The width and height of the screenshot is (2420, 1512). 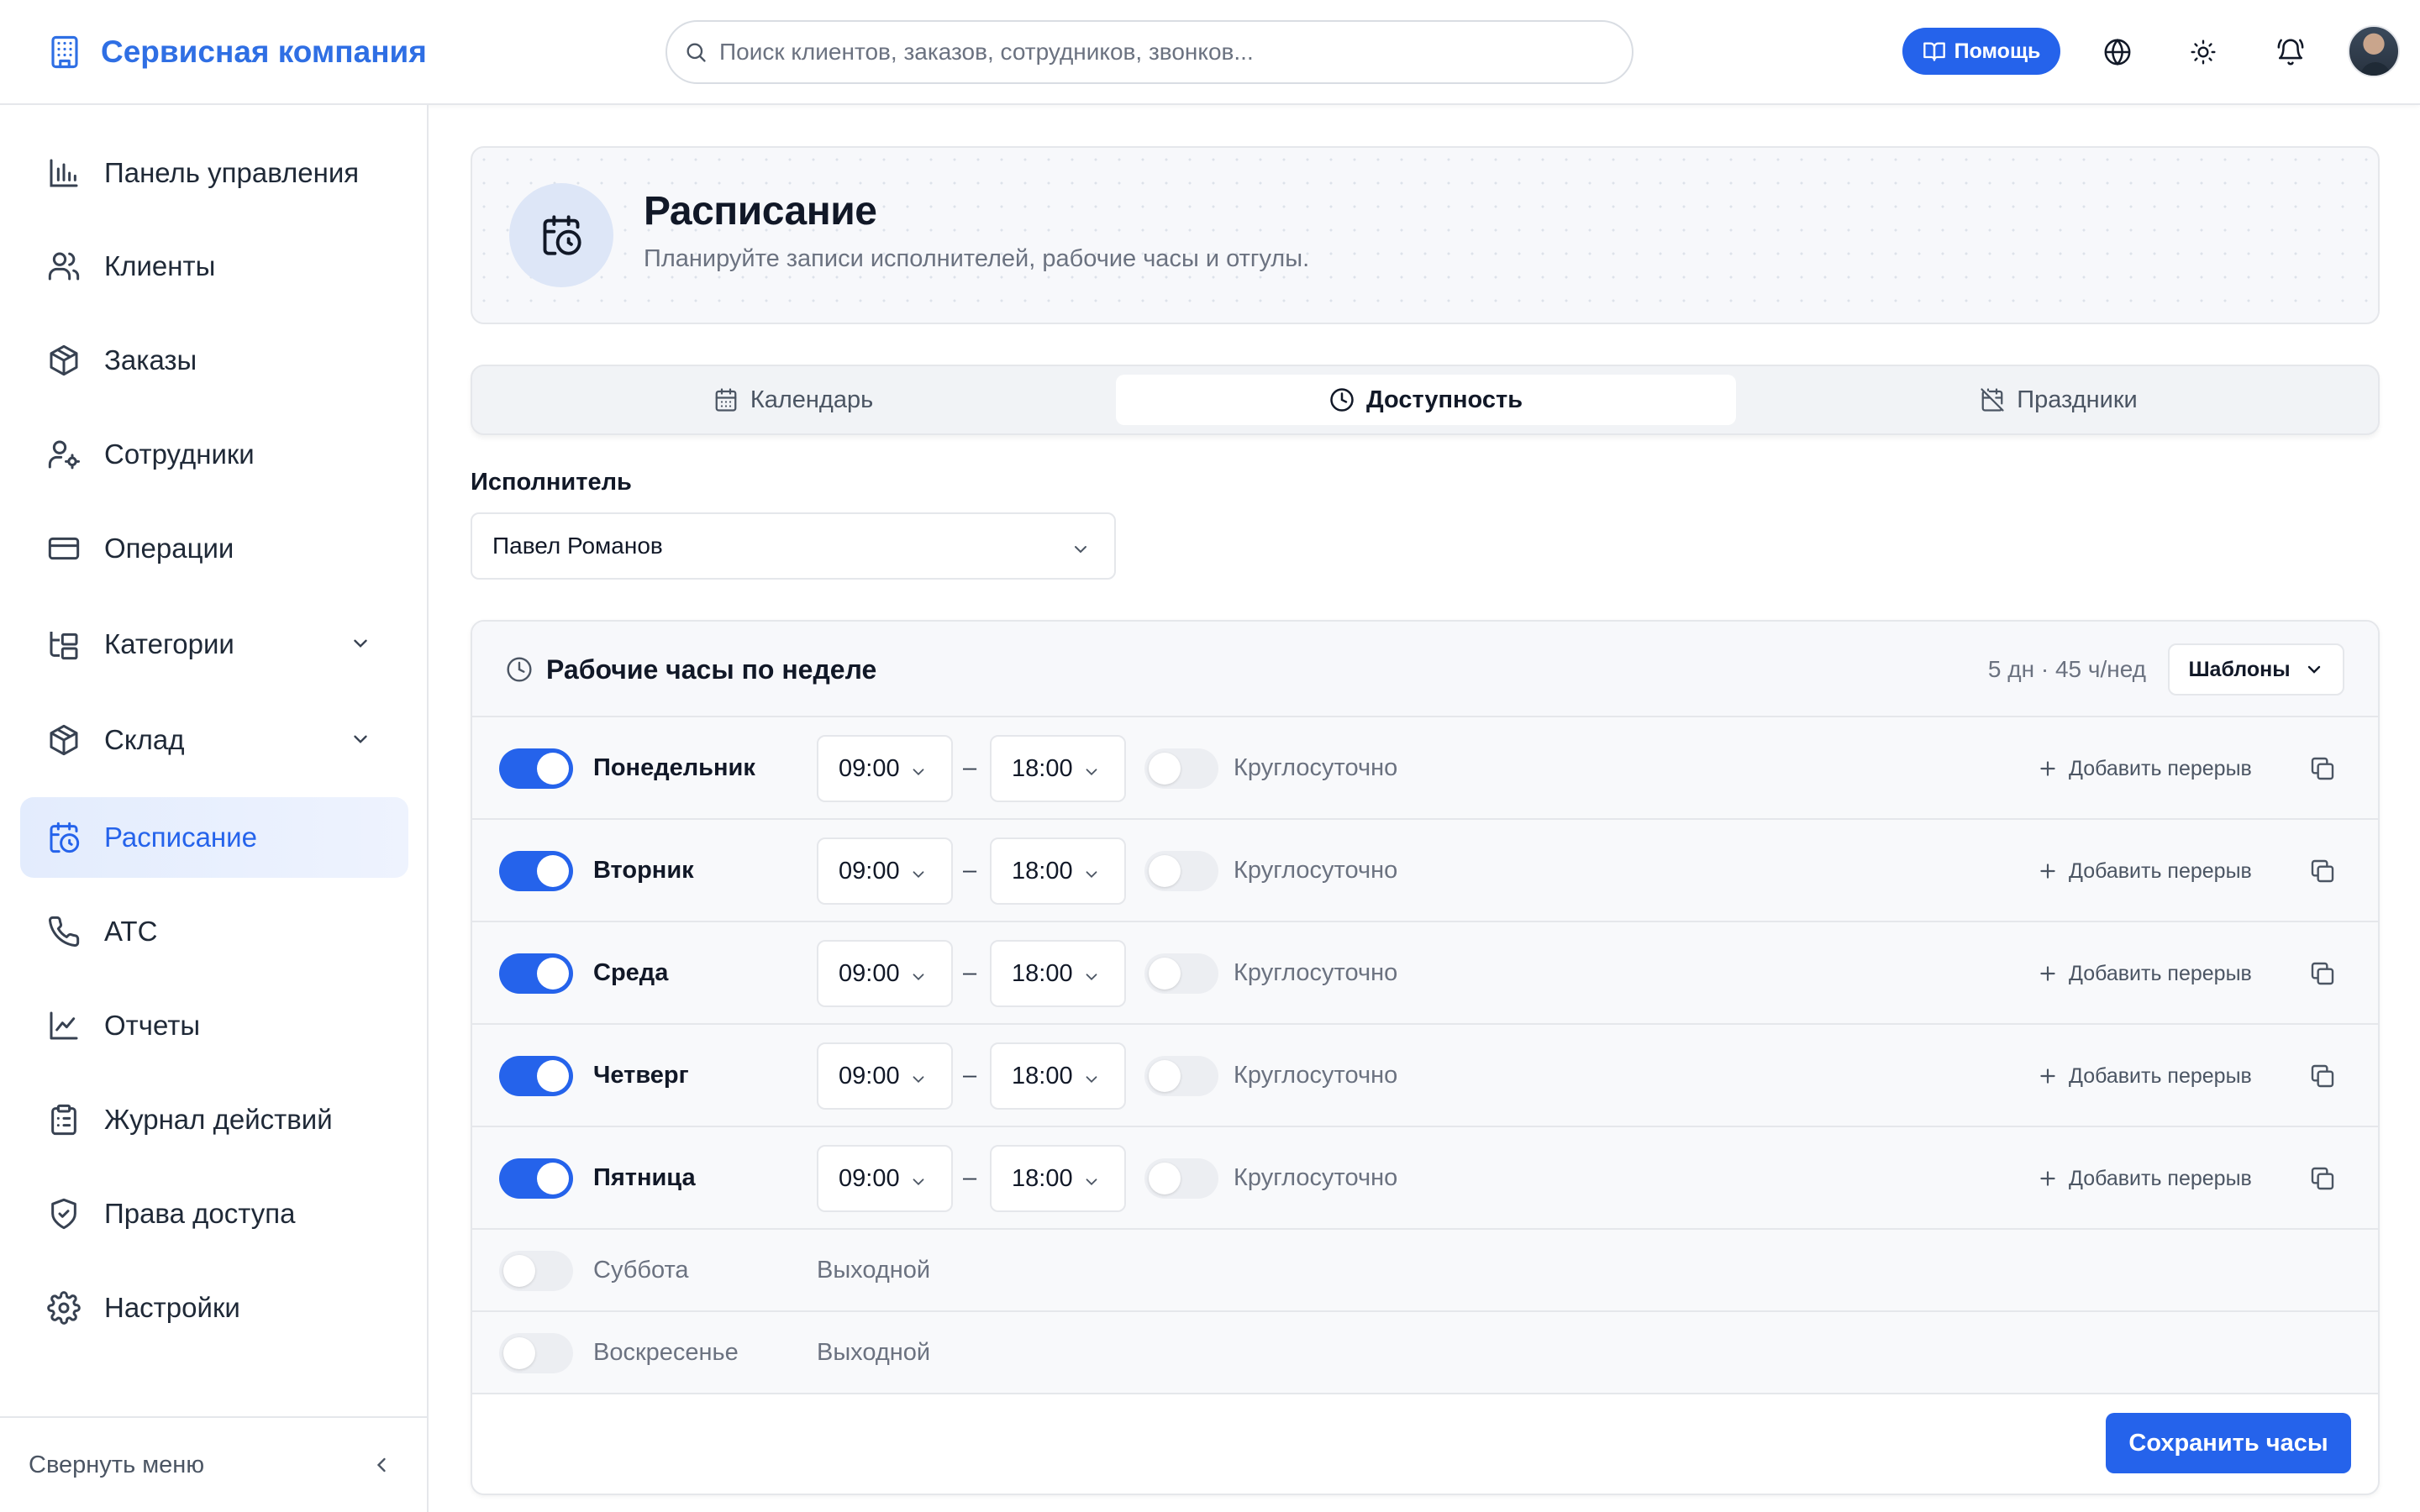 What do you see at coordinates (64, 1025) in the screenshot?
I see `line-chart-icon` at bounding box center [64, 1025].